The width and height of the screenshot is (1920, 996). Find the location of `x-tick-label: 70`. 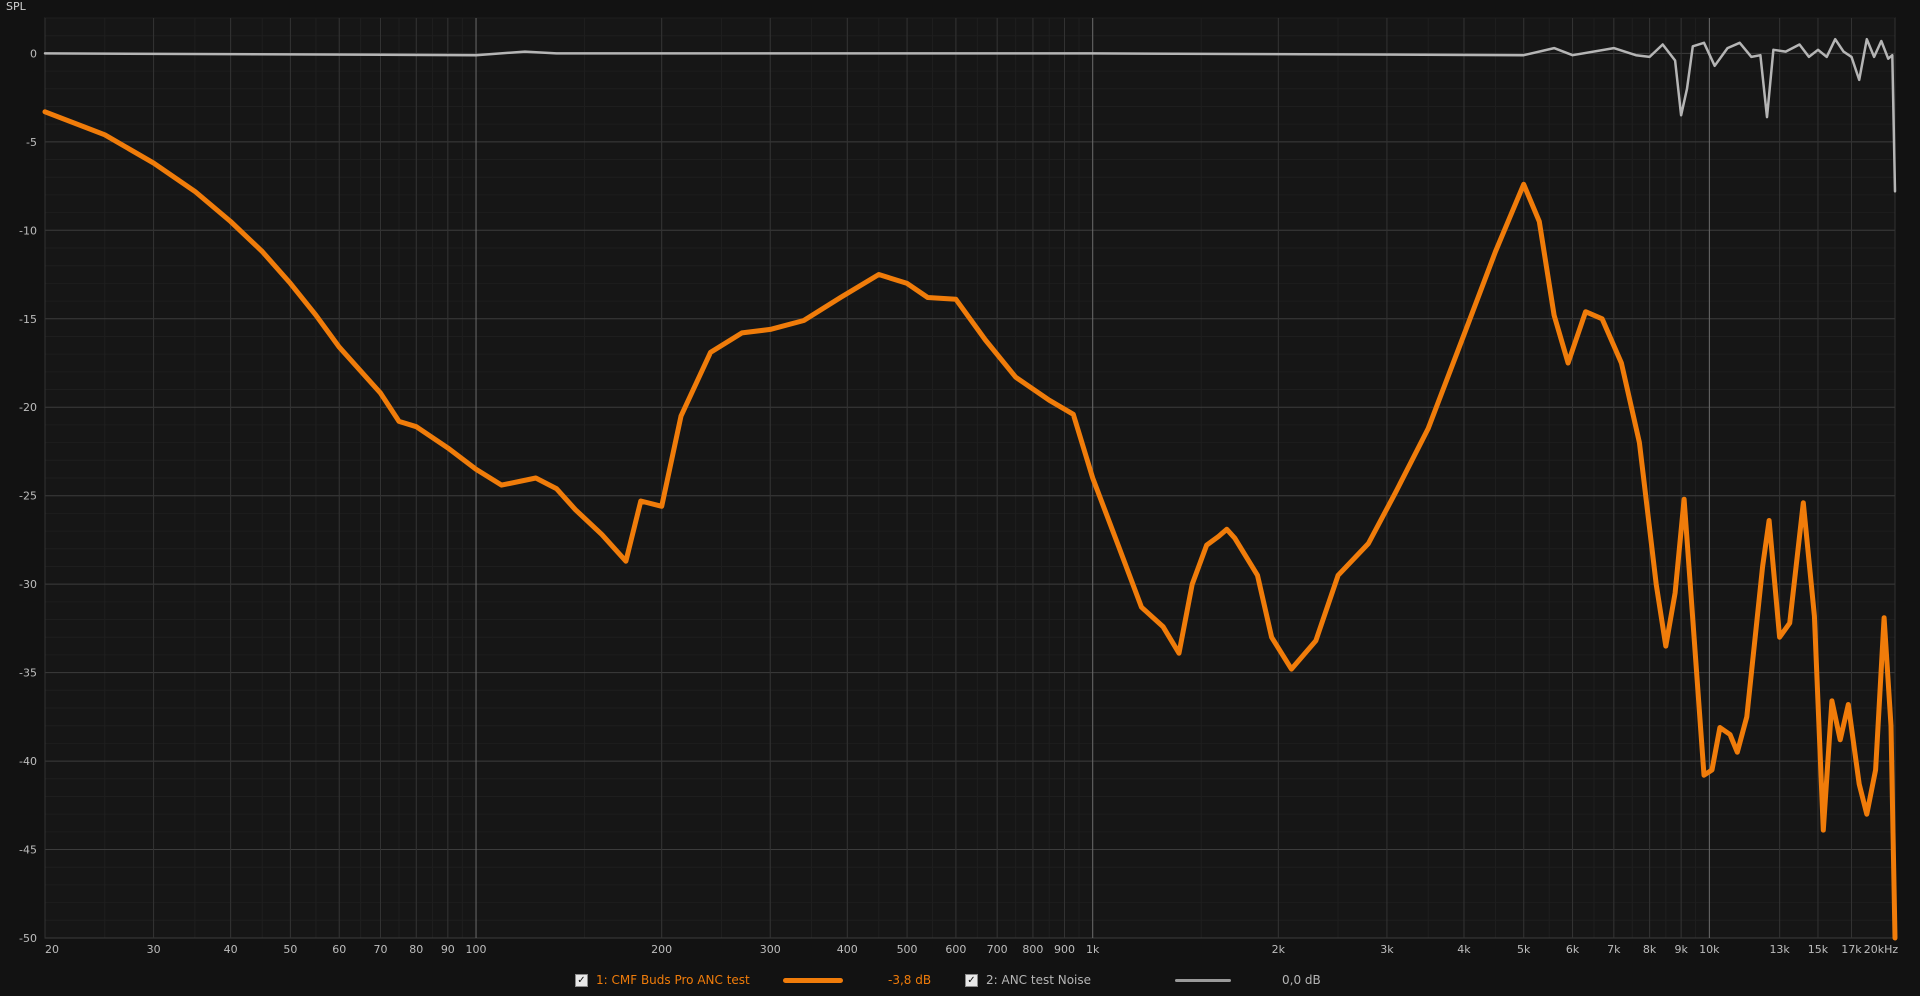

x-tick-label: 70 is located at coordinates (381, 949).